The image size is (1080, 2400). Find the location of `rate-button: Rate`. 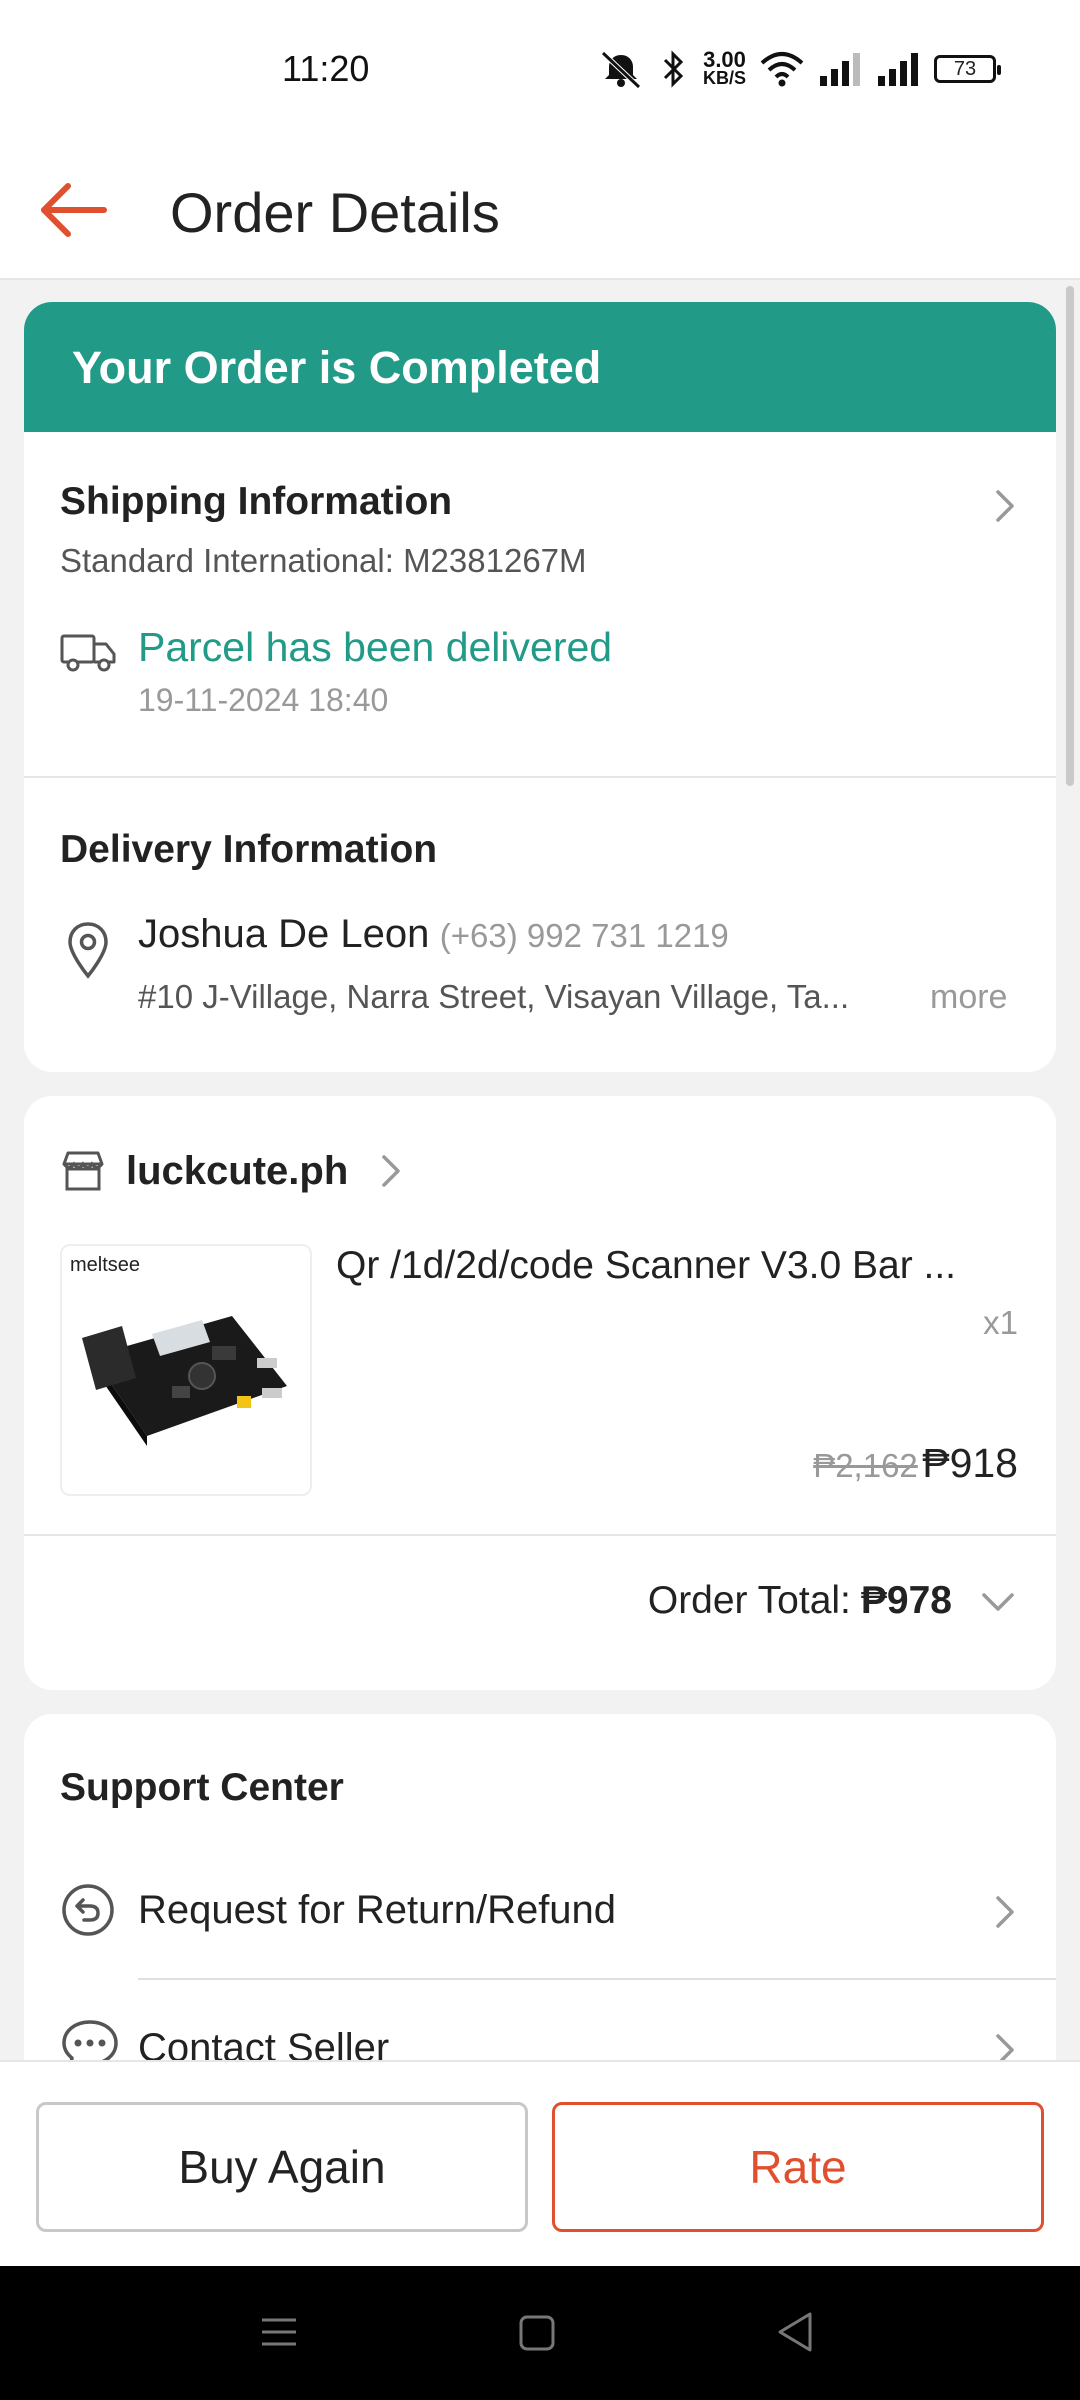

rate-button: Rate is located at coordinates (798, 2167).